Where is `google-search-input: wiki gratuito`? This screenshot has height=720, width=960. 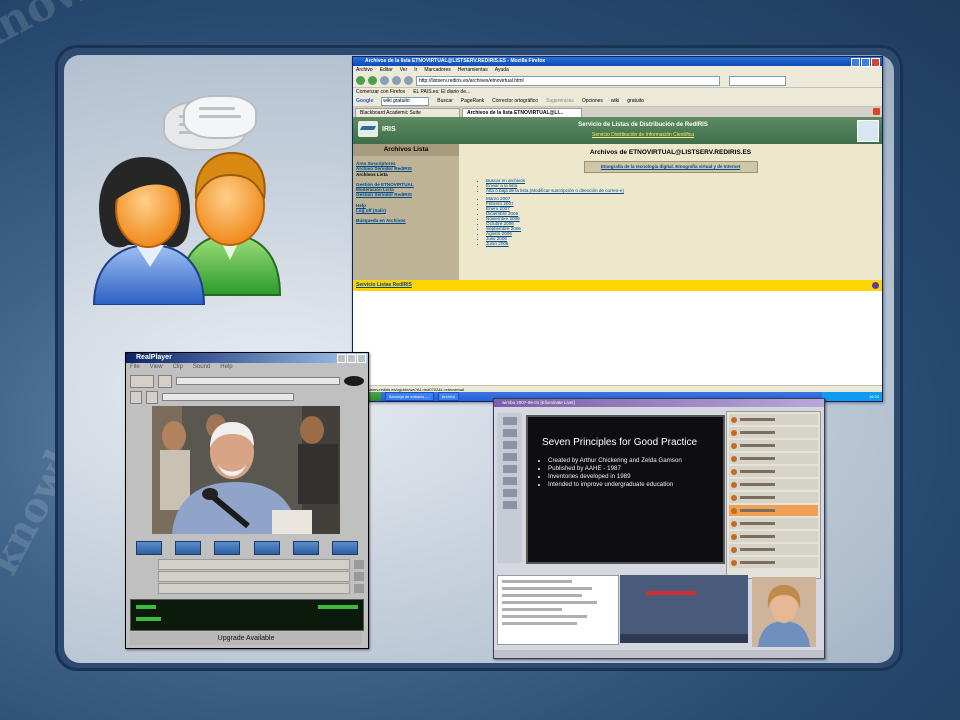
google-search-input: wiki gratuito is located at coordinates (405, 101).